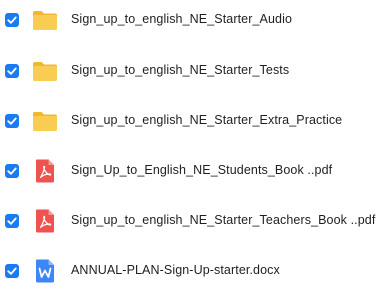  Describe the element at coordinates (175, 270) in the screenshot. I see `file-name: ANNUAL-PLAN-Sign-Up-starter.docx` at that location.